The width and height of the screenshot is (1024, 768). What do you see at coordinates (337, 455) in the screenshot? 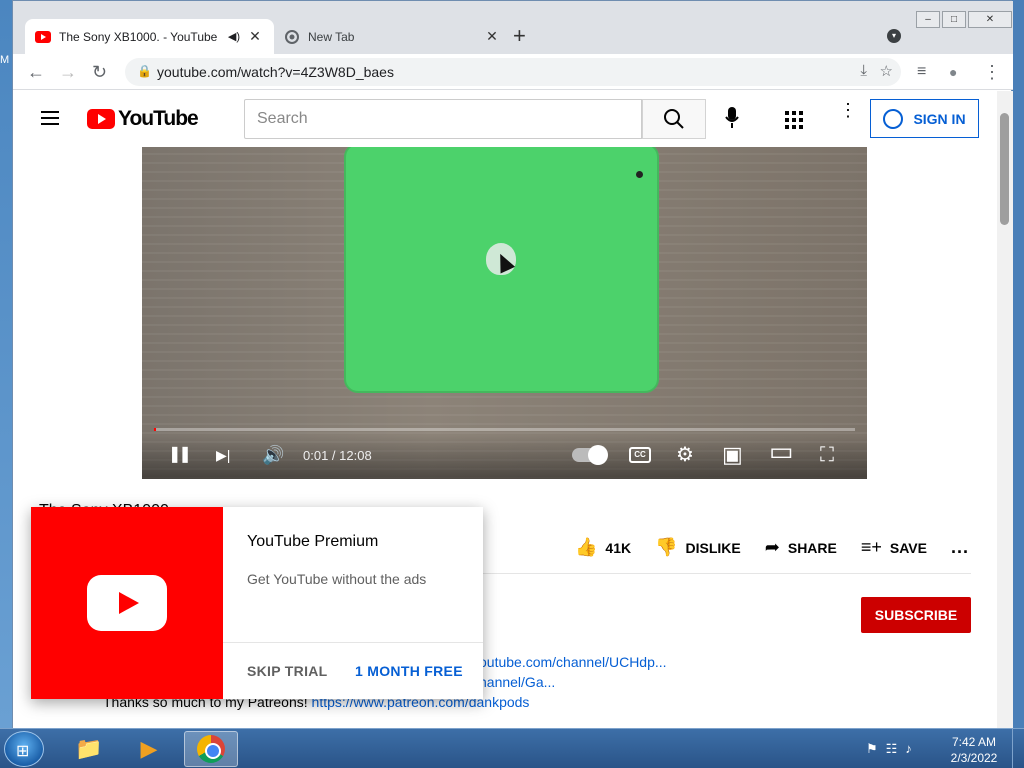
I see `video-time: 0:01 / 12:08` at bounding box center [337, 455].